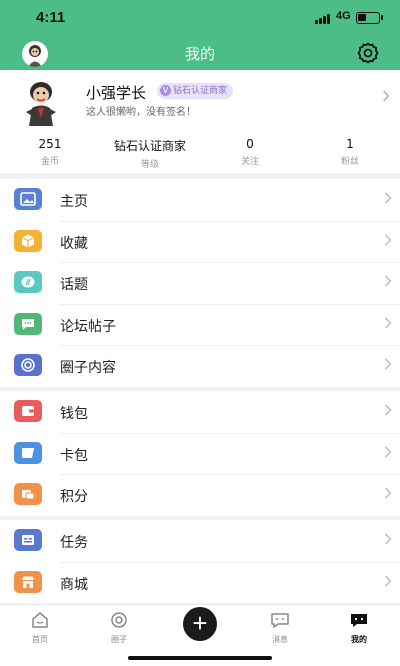 This screenshot has width=400, height=666. Describe the element at coordinates (349, 162) in the screenshot. I see `stat-label: 粉丝` at that location.